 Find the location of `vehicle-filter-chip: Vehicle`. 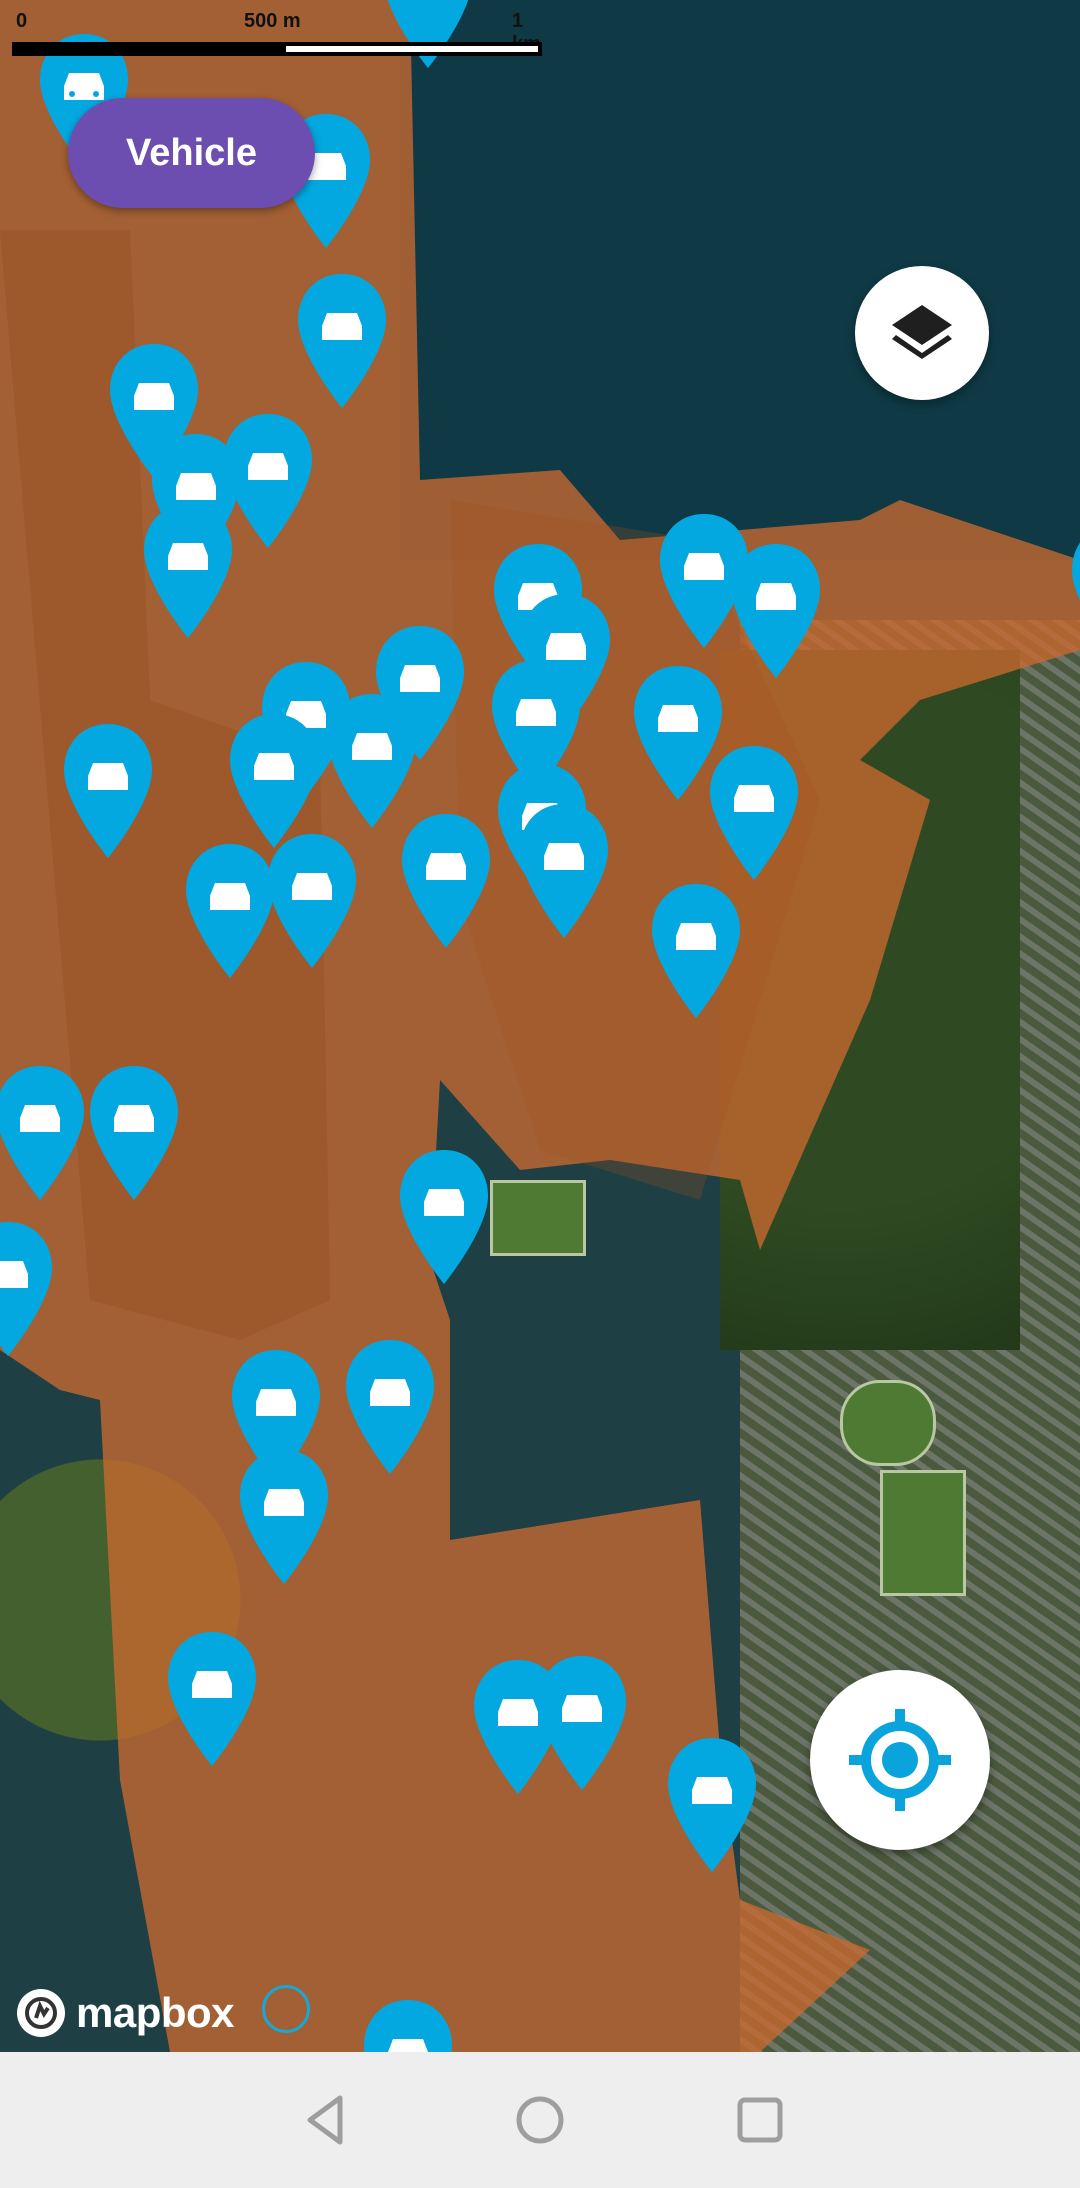

vehicle-filter-chip: Vehicle is located at coordinates (191, 153).